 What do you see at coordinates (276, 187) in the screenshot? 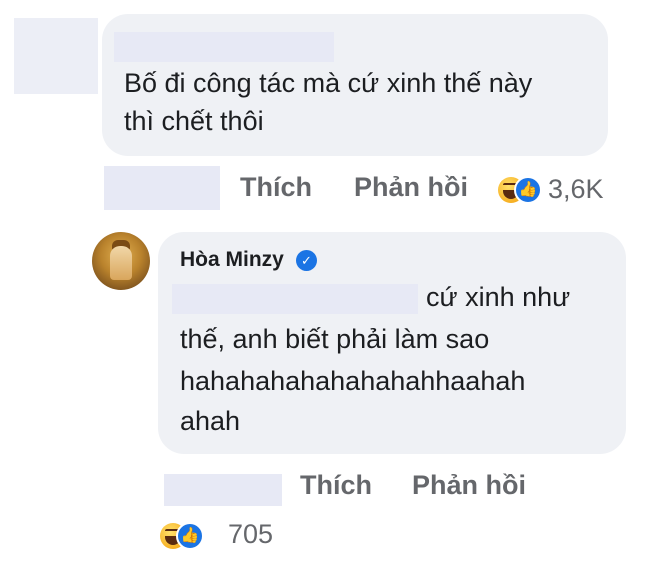
I see `like-button: Thích` at bounding box center [276, 187].